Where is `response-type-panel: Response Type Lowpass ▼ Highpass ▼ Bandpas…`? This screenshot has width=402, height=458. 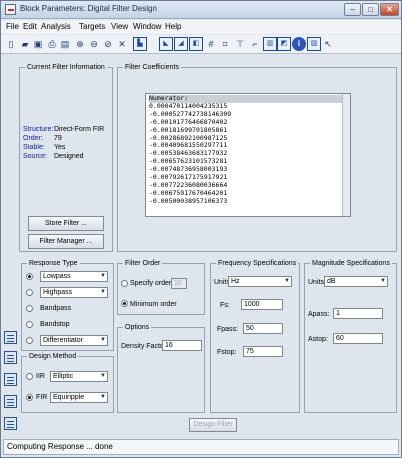 response-type-panel: Response Type Lowpass ▼ Highpass ▼ Bandpas… is located at coordinates (67, 305).